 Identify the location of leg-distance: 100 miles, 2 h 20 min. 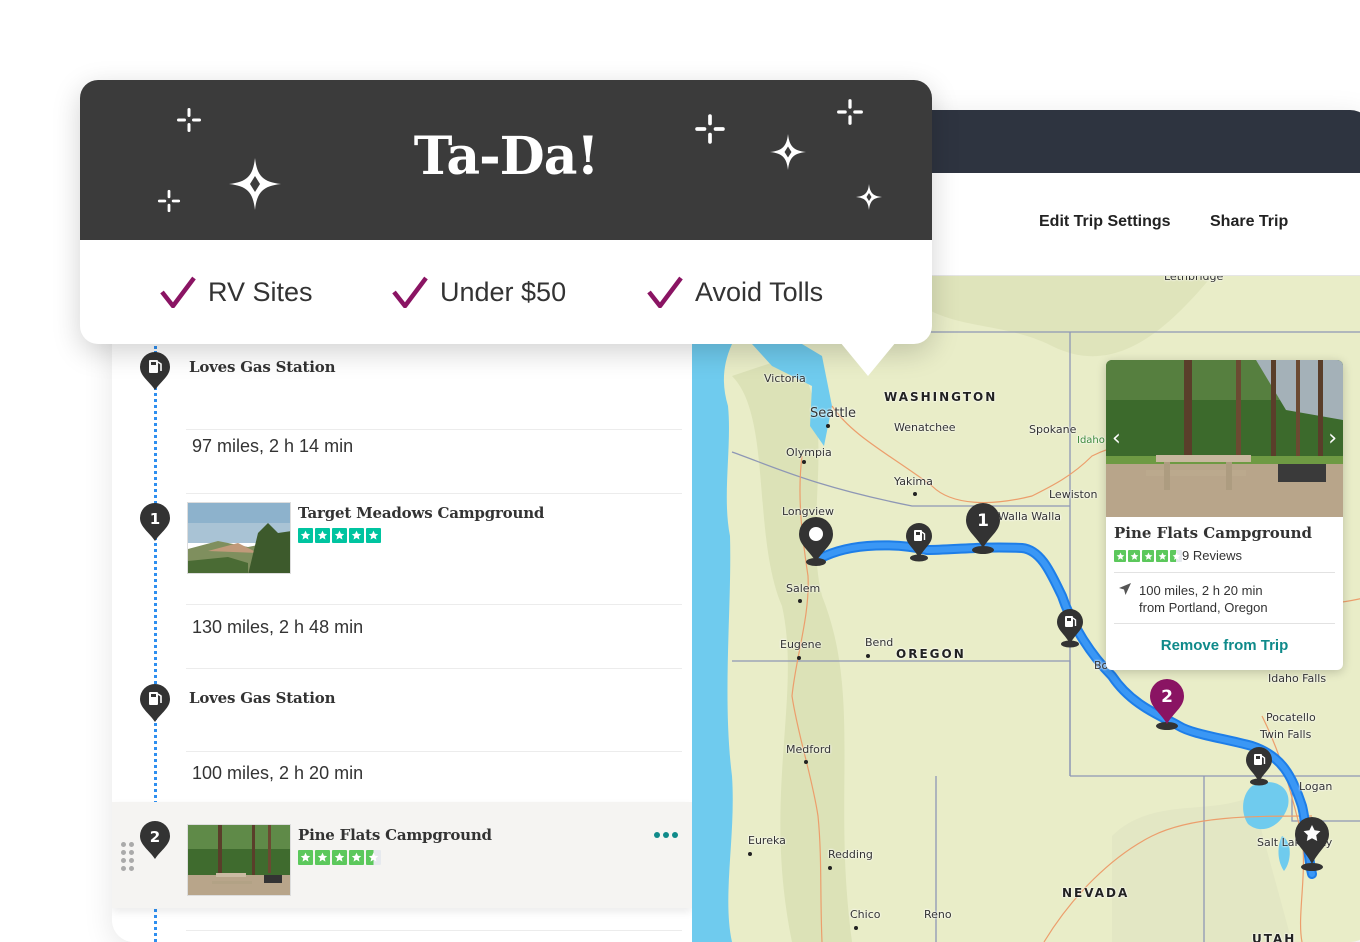
(278, 773).